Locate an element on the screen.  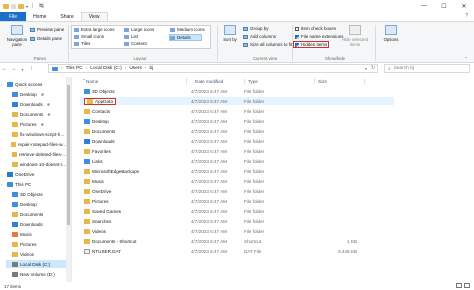
layout-tiles: Tiles is located at coordinates (82, 43).